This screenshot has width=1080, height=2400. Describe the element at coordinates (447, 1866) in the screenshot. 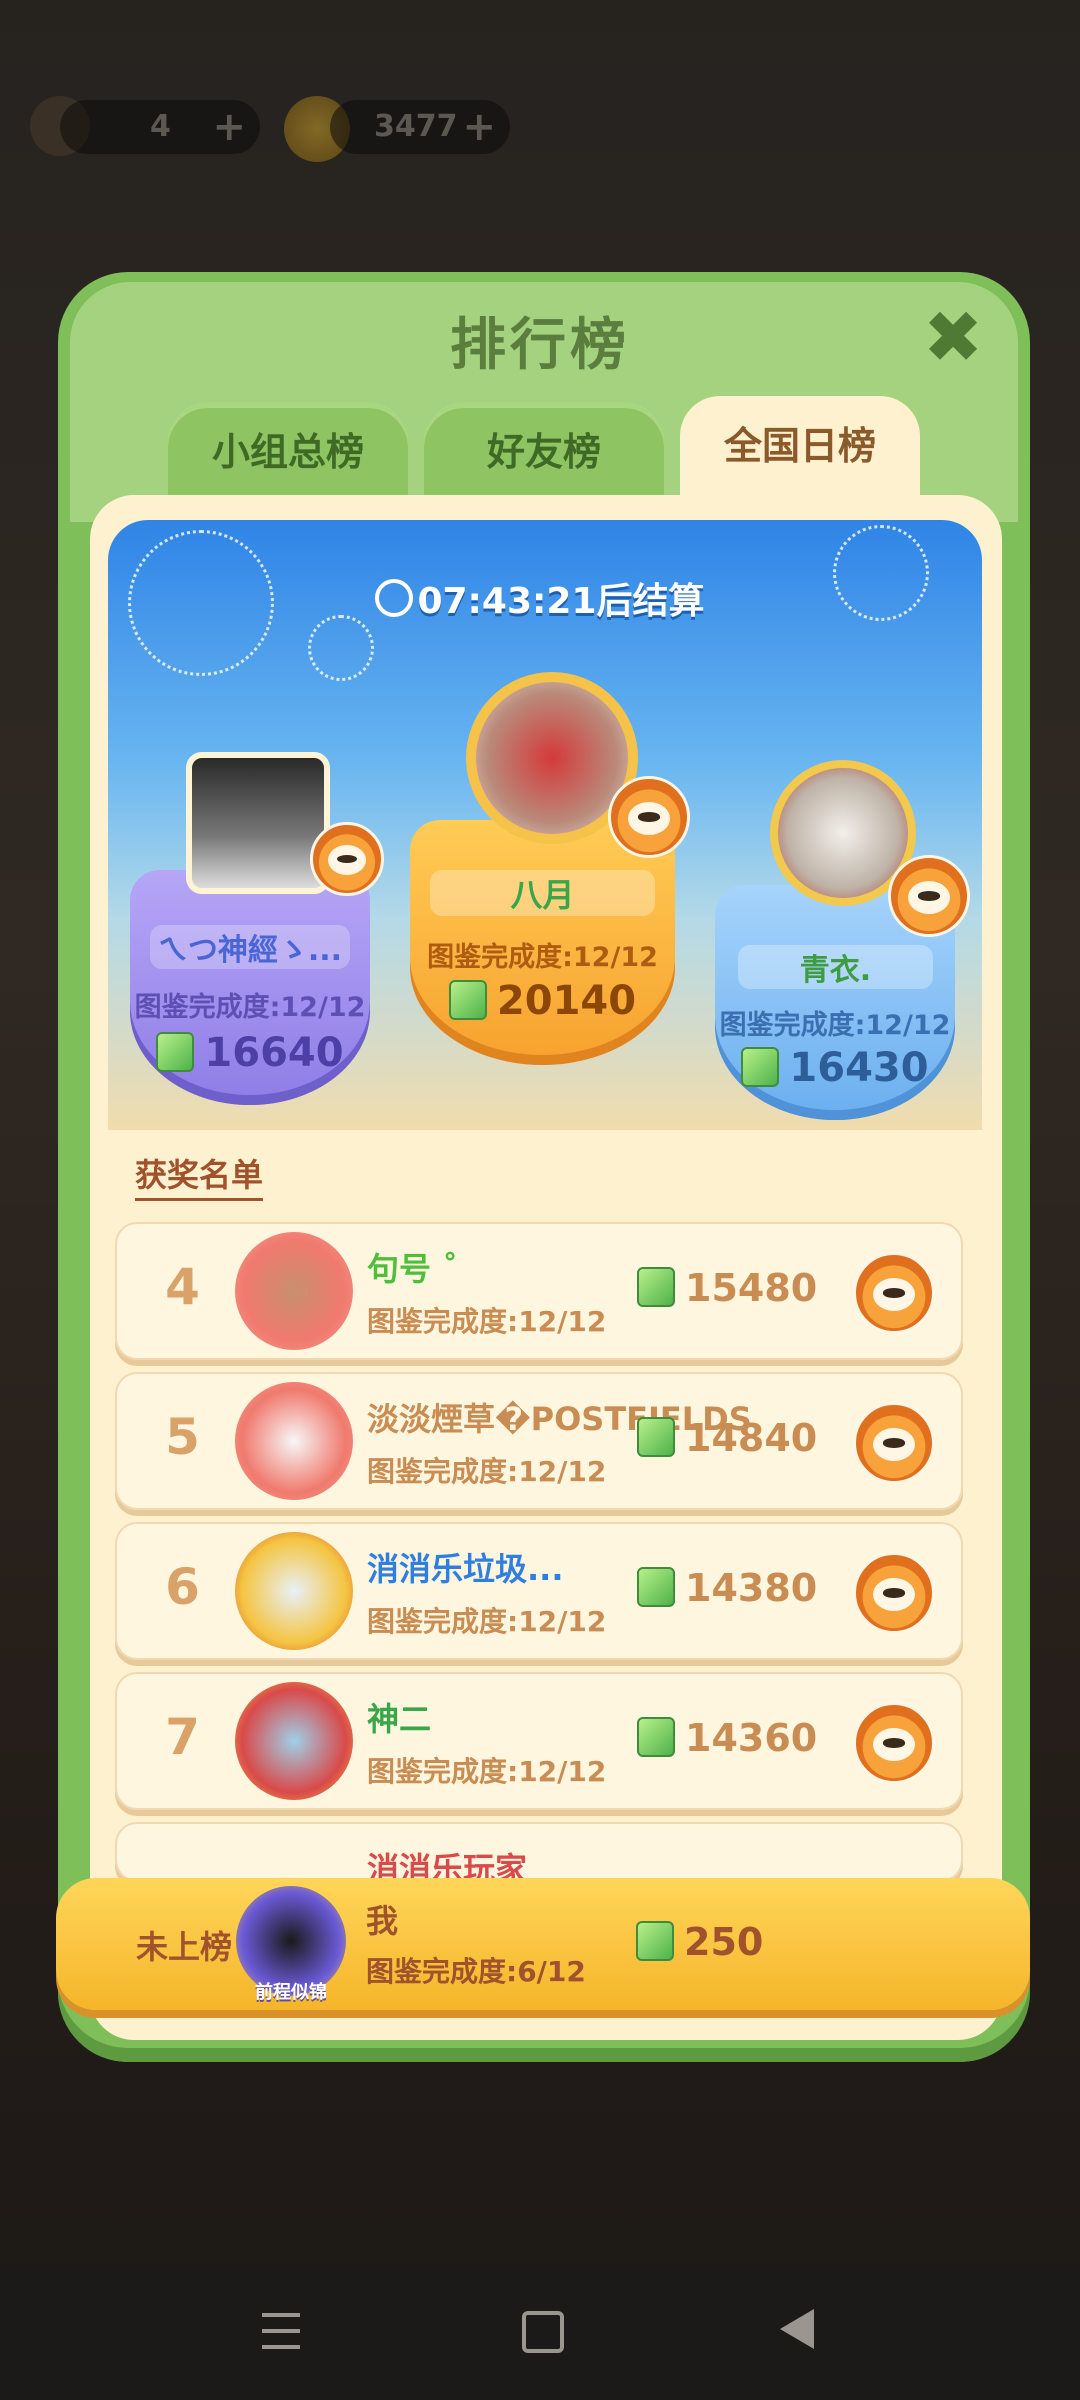

I see `player-name: 消消乐玩家` at that location.